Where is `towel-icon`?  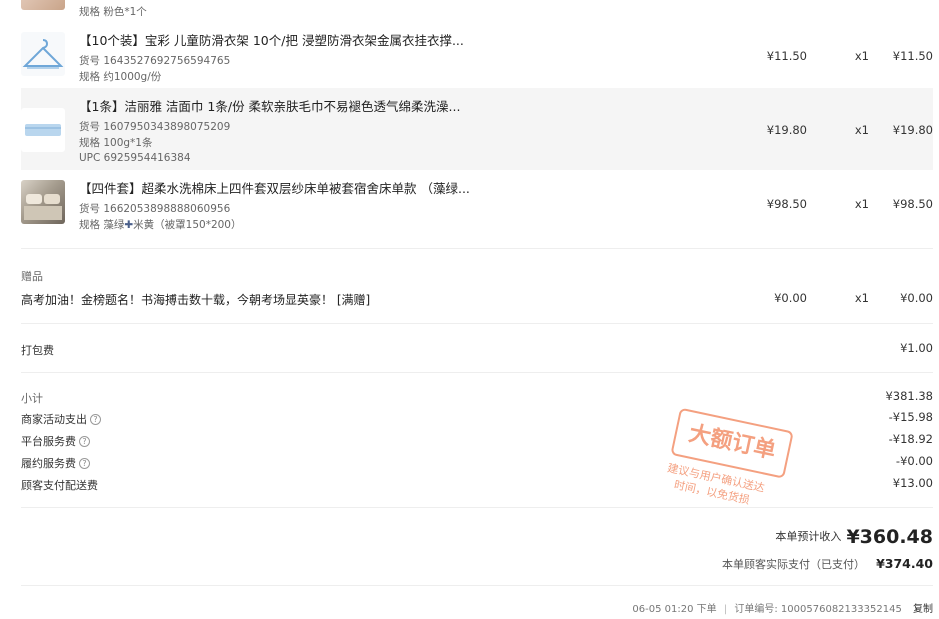 towel-icon is located at coordinates (43, 130).